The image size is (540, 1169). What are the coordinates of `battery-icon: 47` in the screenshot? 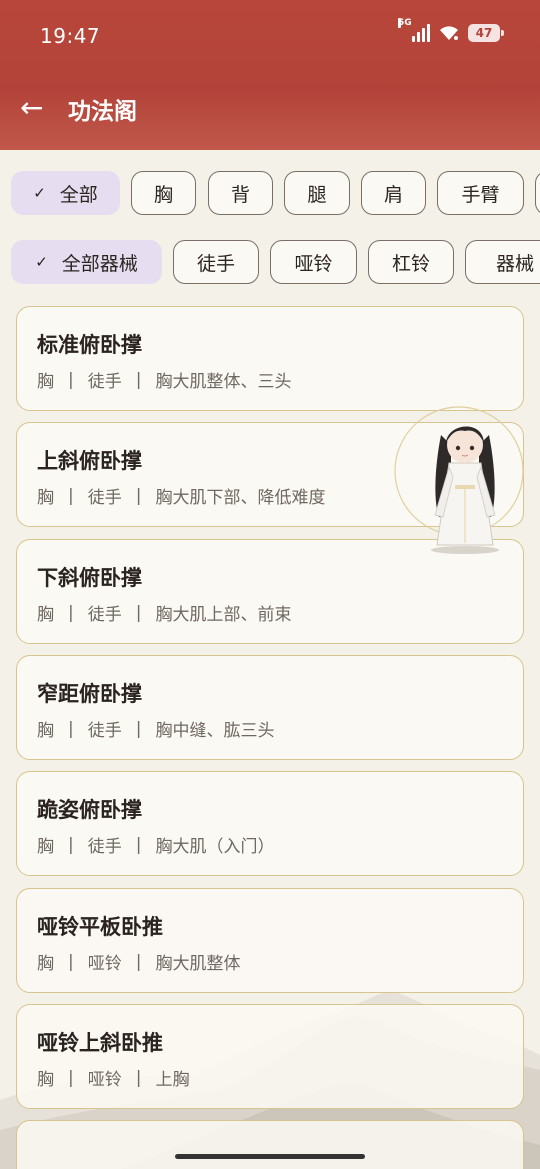 It's located at (486, 33).